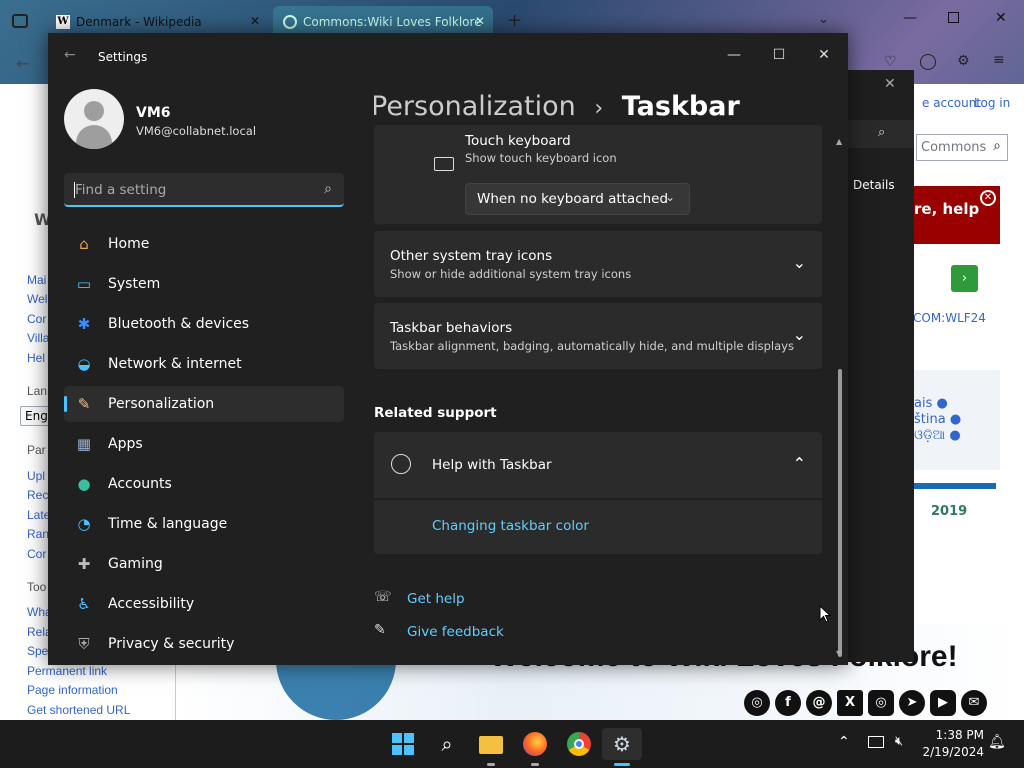 The height and width of the screenshot is (768, 1024). Describe the element at coordinates (931, 403) in the screenshot. I see `lang-item: ais ●` at that location.